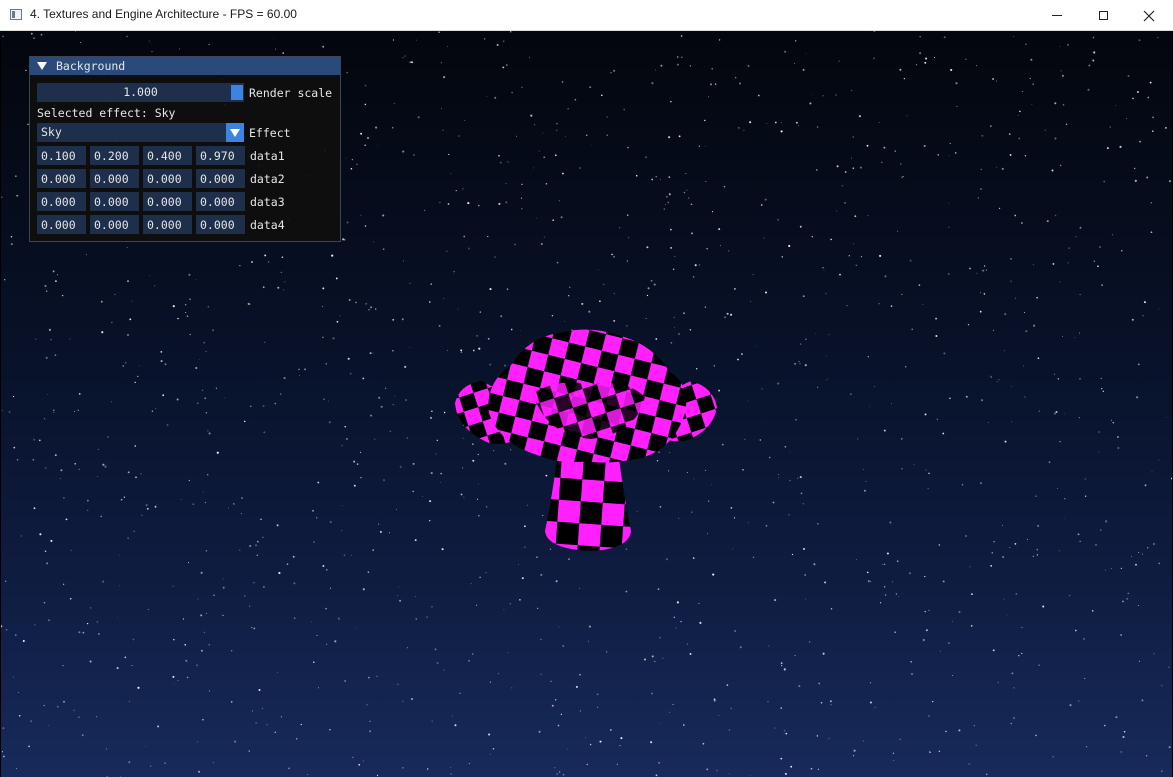  I want to click on data4-row: 0.000 0.000 0.000 0.000 data4, so click(161, 224).